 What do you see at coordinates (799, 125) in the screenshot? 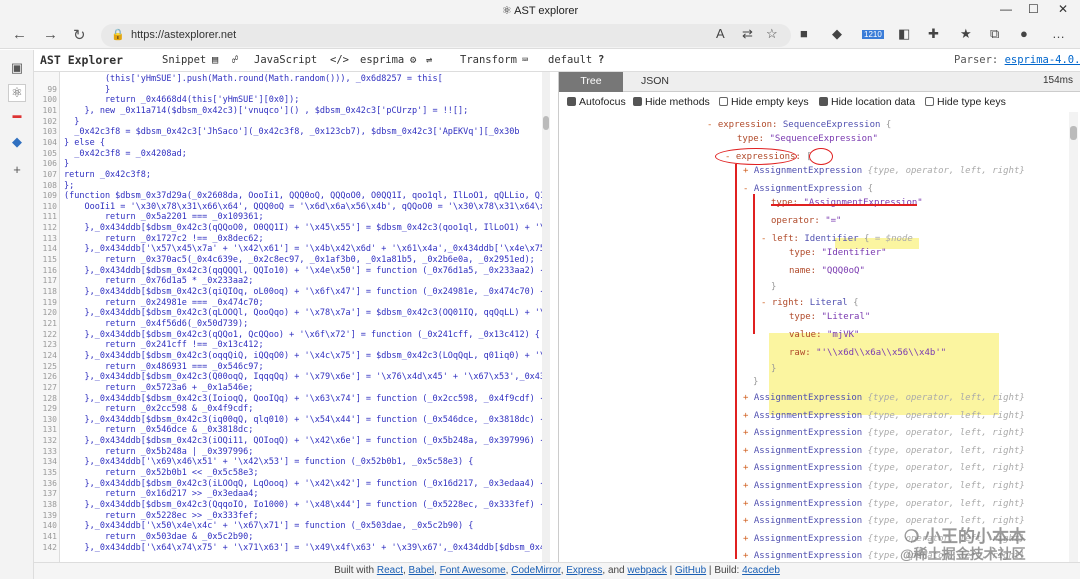
I see `tree-node-expression: - expression: SequenceExpression {` at bounding box center [799, 125].